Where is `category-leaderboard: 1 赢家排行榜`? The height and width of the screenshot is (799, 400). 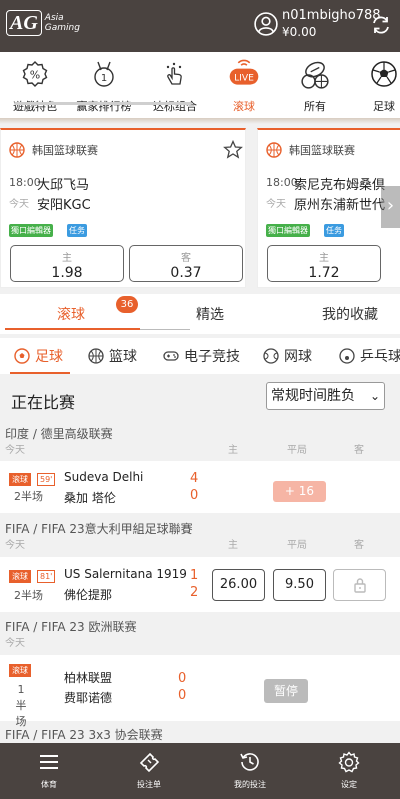
category-leaderboard: 1 赢家排行榜 is located at coordinates (104, 85).